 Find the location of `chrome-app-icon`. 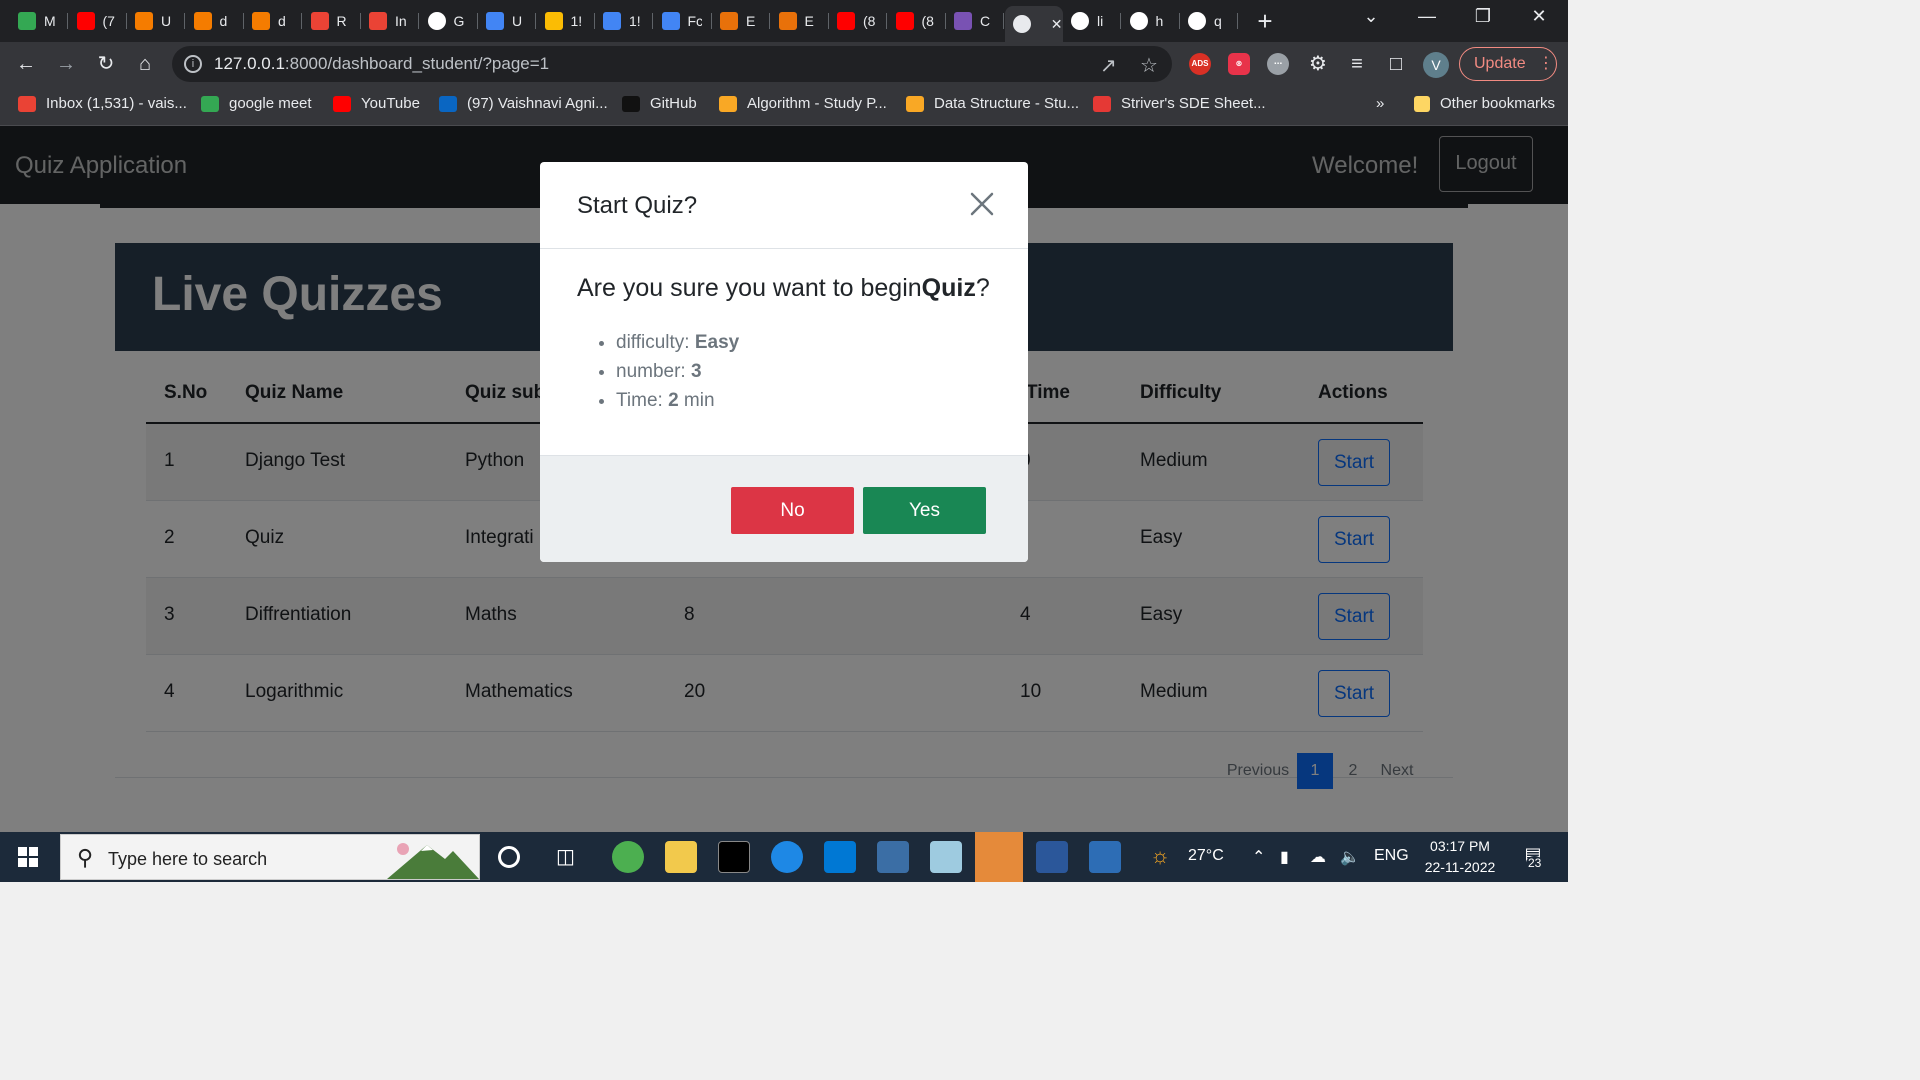

chrome-app-icon is located at coordinates (628, 857).